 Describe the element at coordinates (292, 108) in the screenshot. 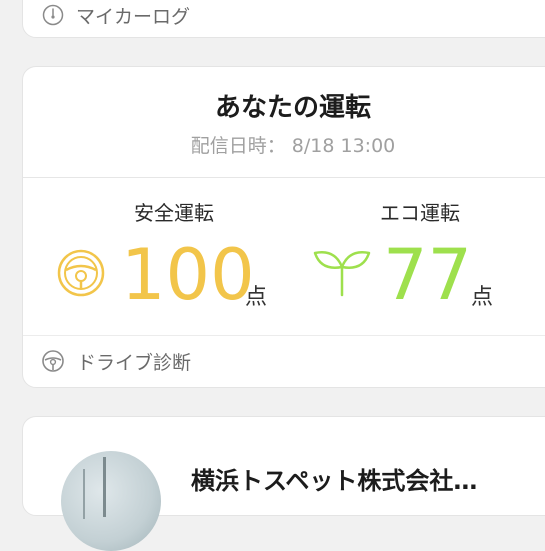

I see `driving-title: あなたの運転` at that location.